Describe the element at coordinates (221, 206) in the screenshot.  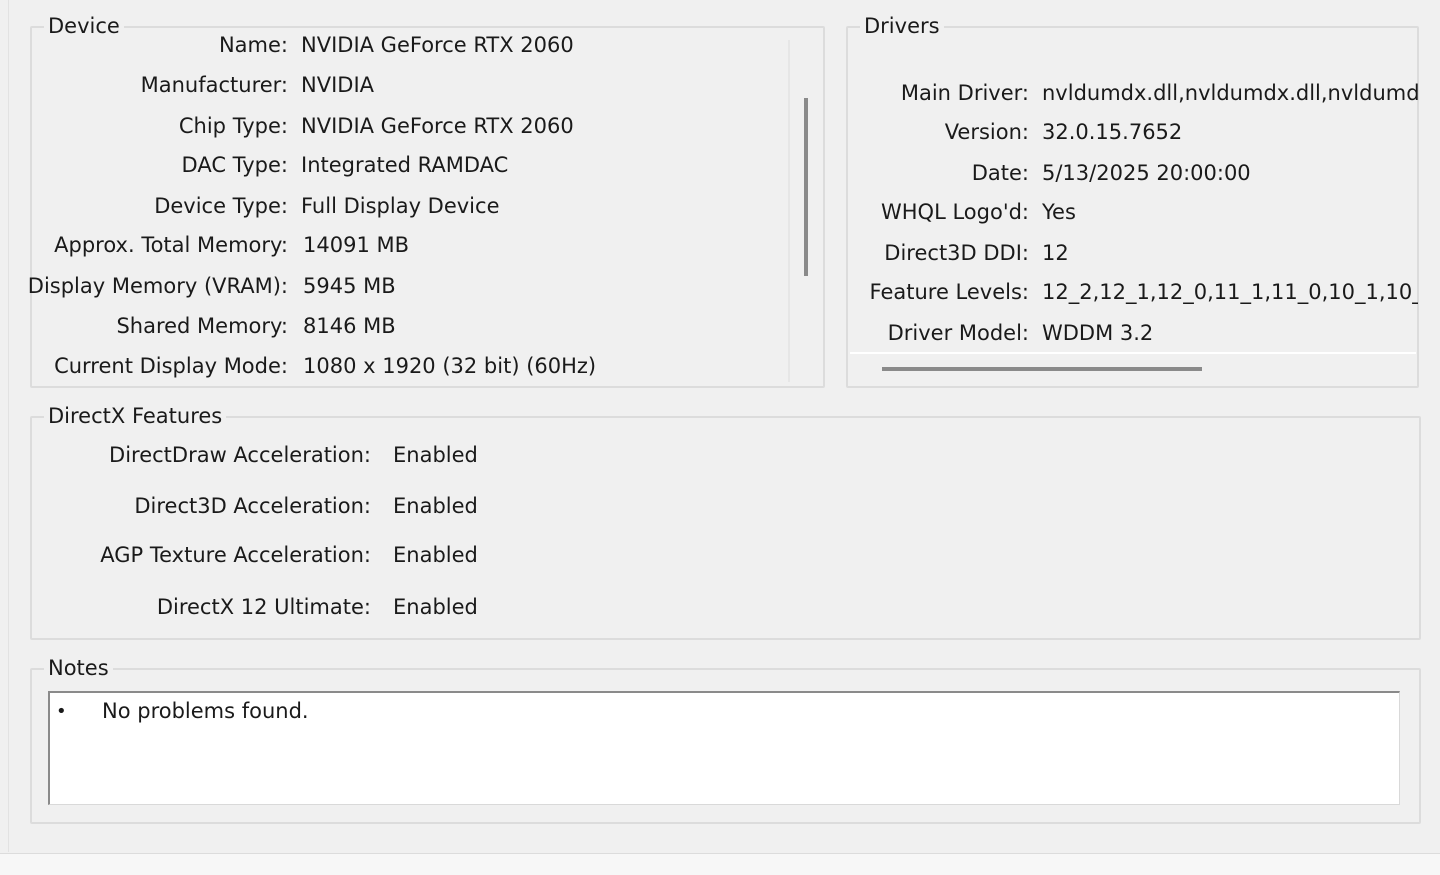
I see `device-device-type-label: Device Type:` at that location.